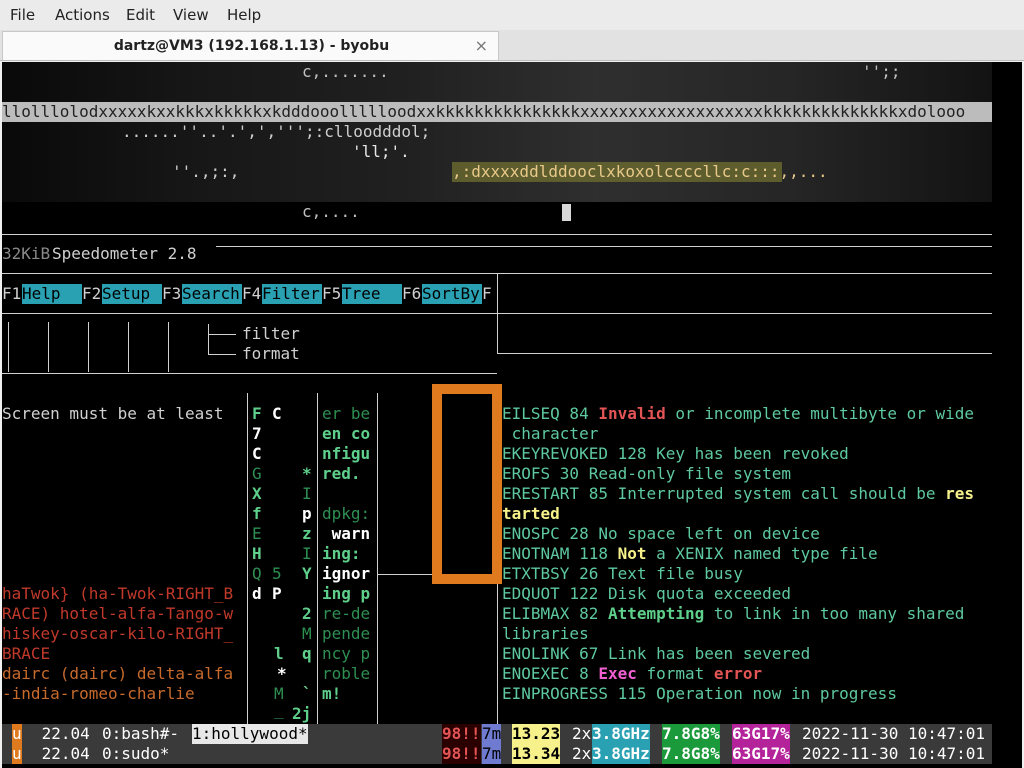  What do you see at coordinates (135, 754) in the screenshot?
I see `status-window-0: 0:sudo*` at bounding box center [135, 754].